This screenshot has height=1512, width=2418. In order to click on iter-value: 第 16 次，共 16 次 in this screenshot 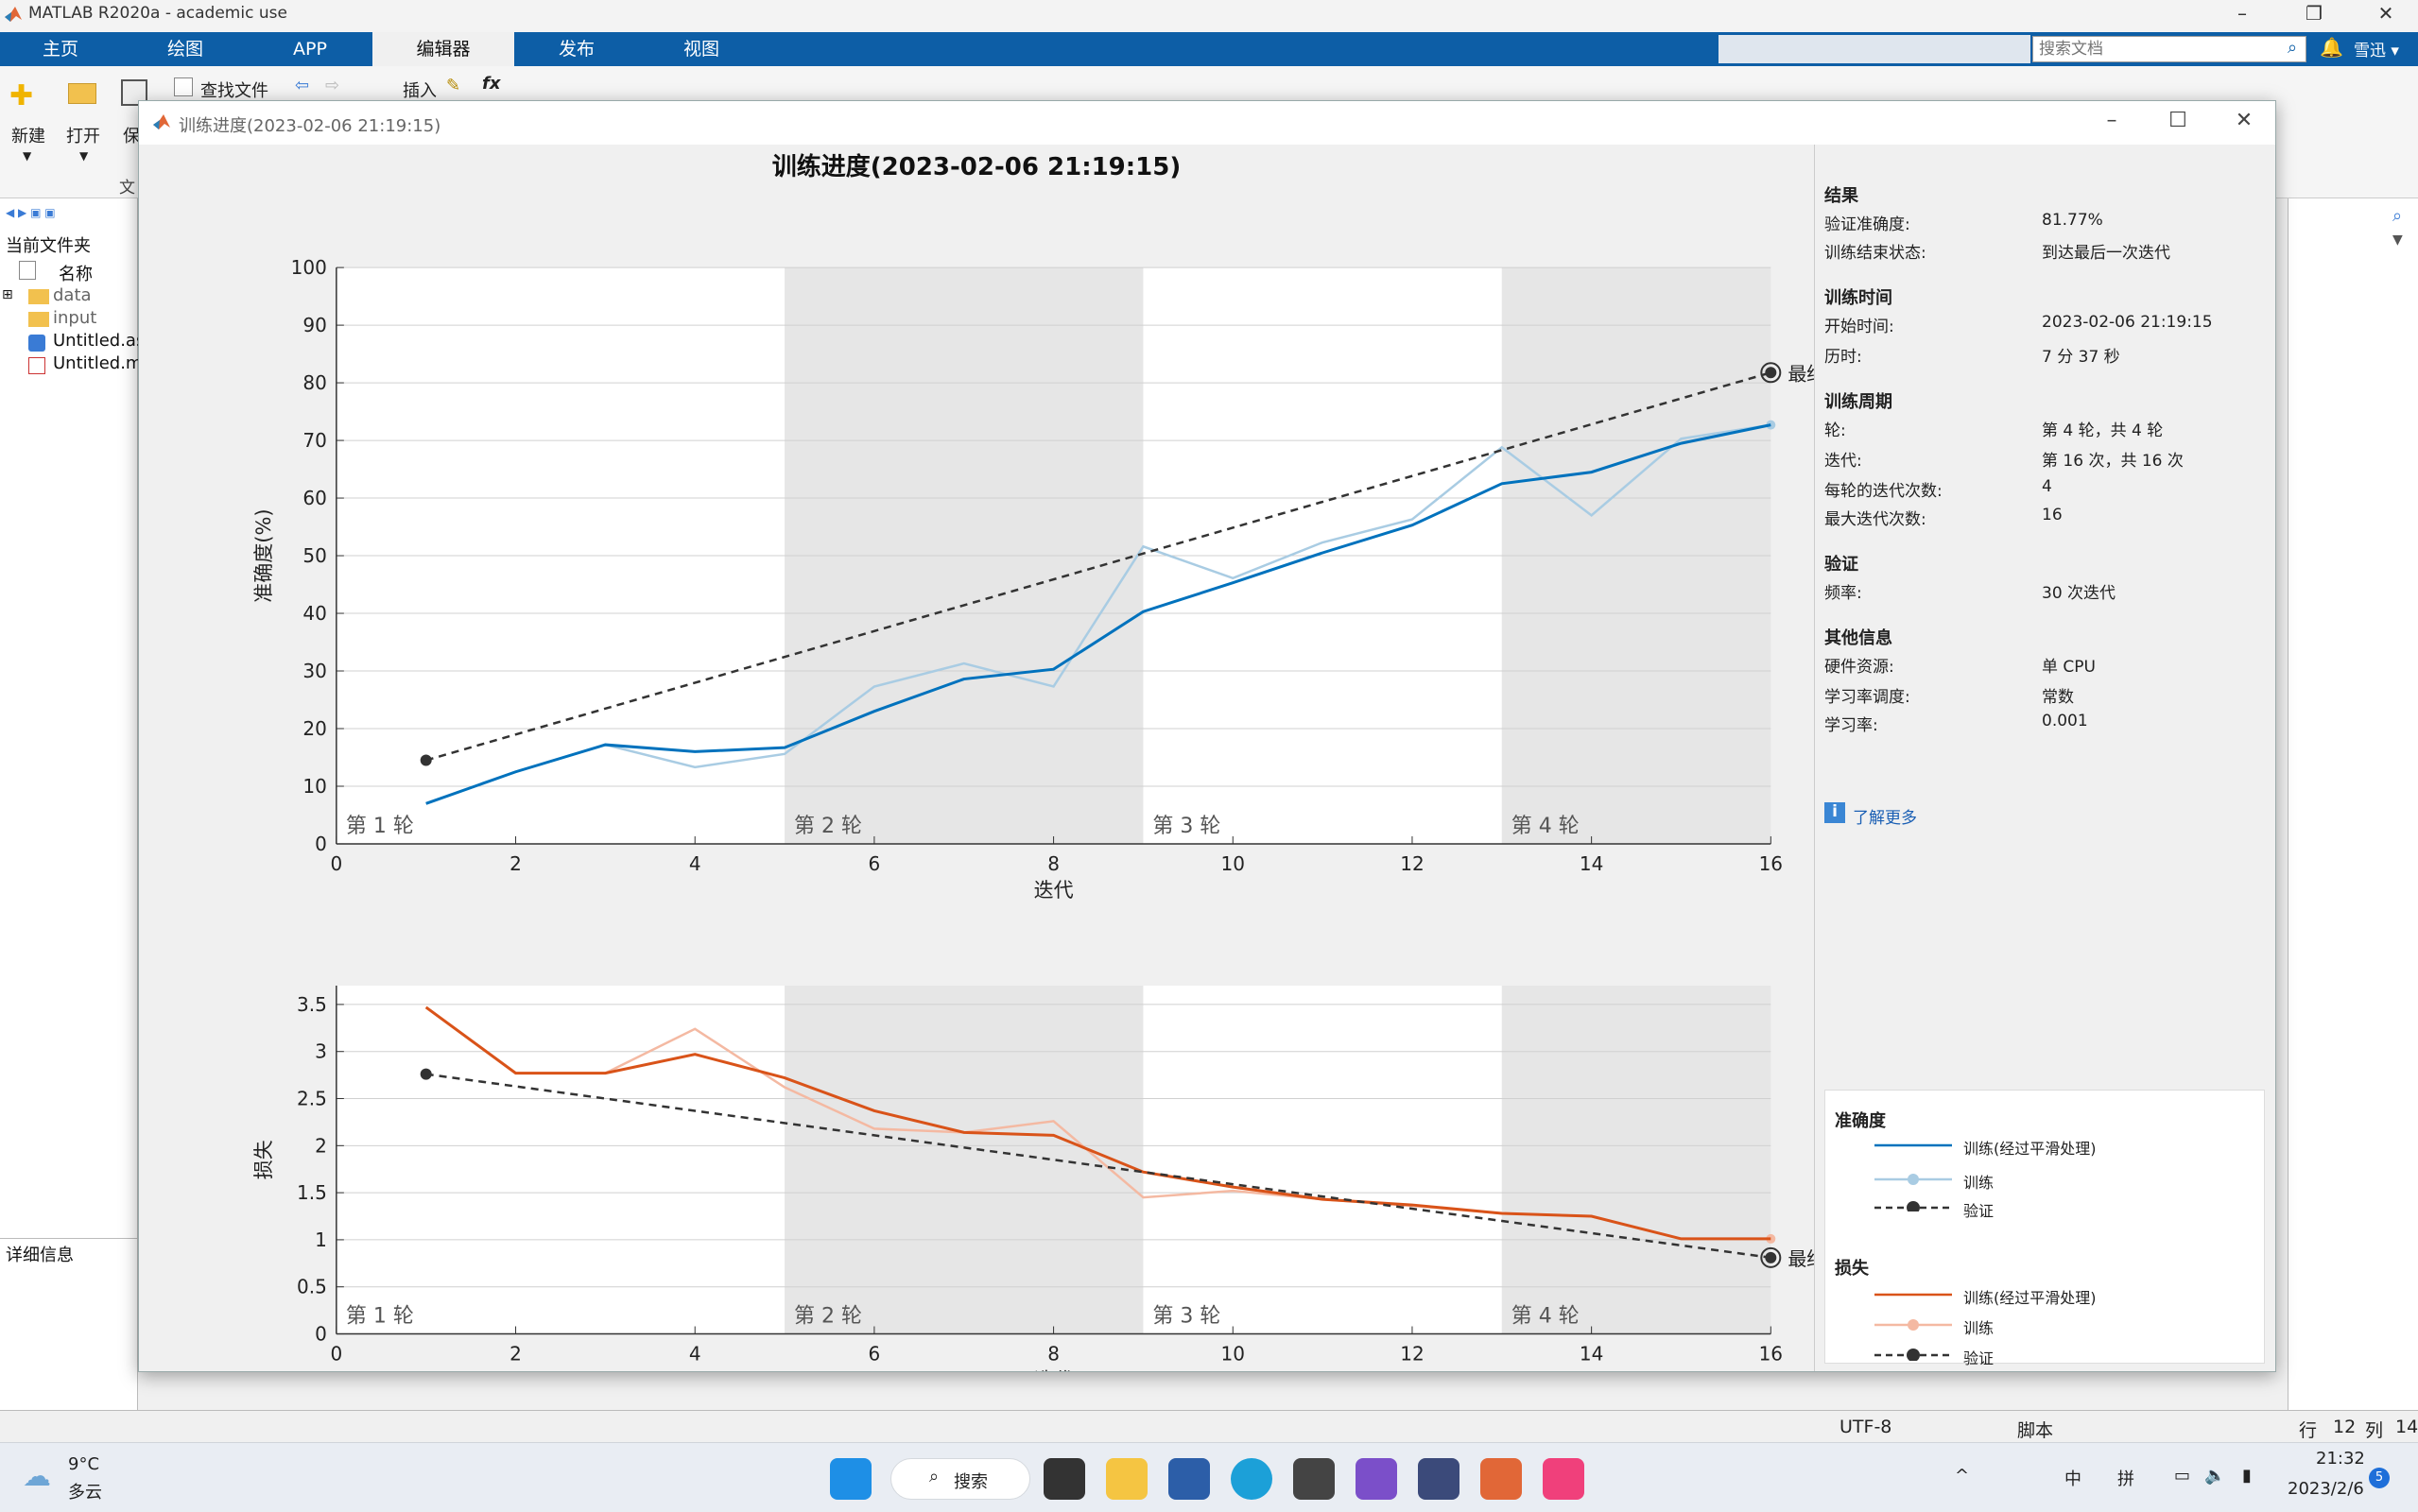, I will do `click(2113, 461)`.